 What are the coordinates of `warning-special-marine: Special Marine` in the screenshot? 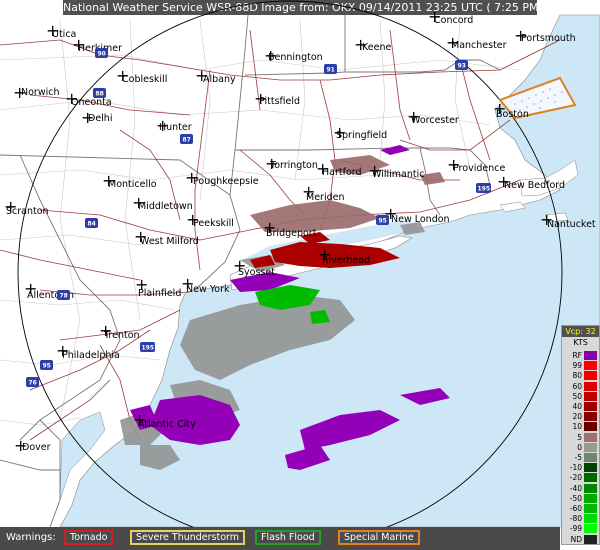 It's located at (379, 537).